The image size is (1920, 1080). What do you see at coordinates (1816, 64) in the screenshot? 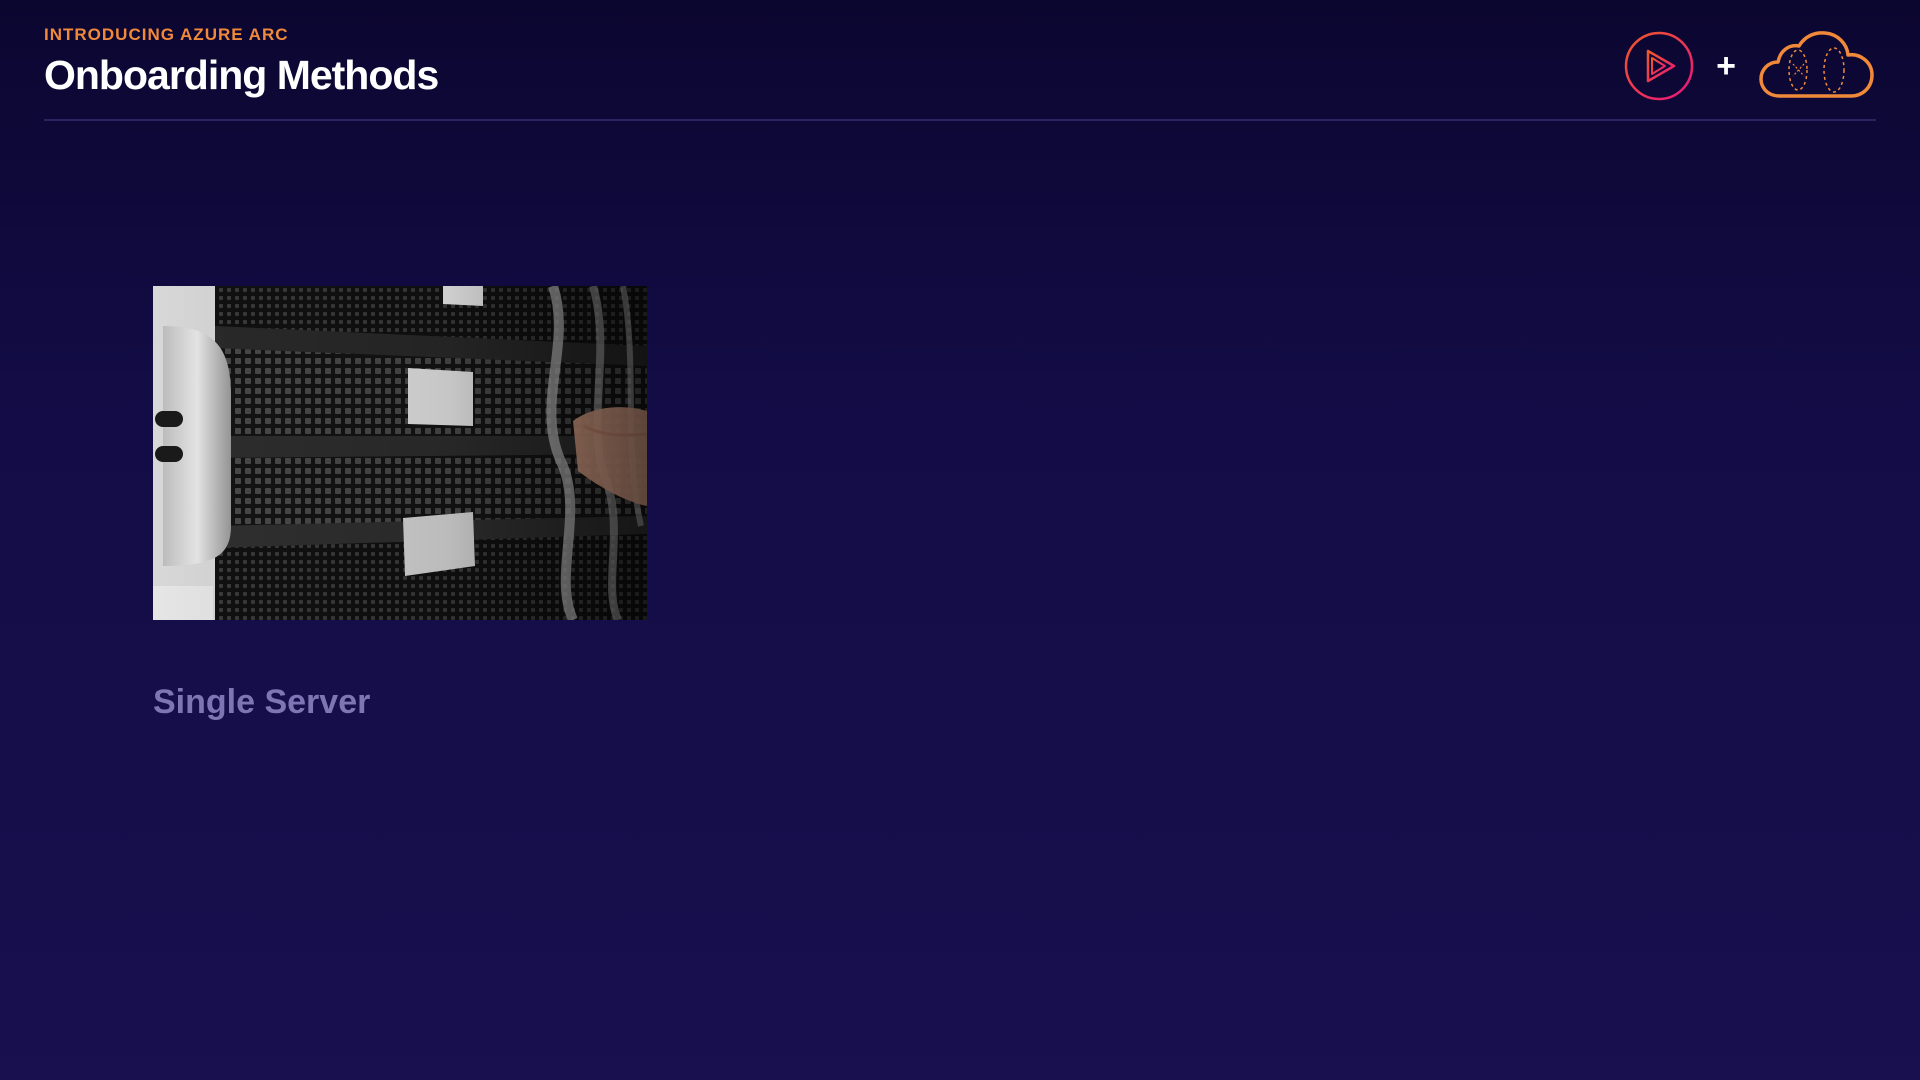
I see `cloud-icon` at bounding box center [1816, 64].